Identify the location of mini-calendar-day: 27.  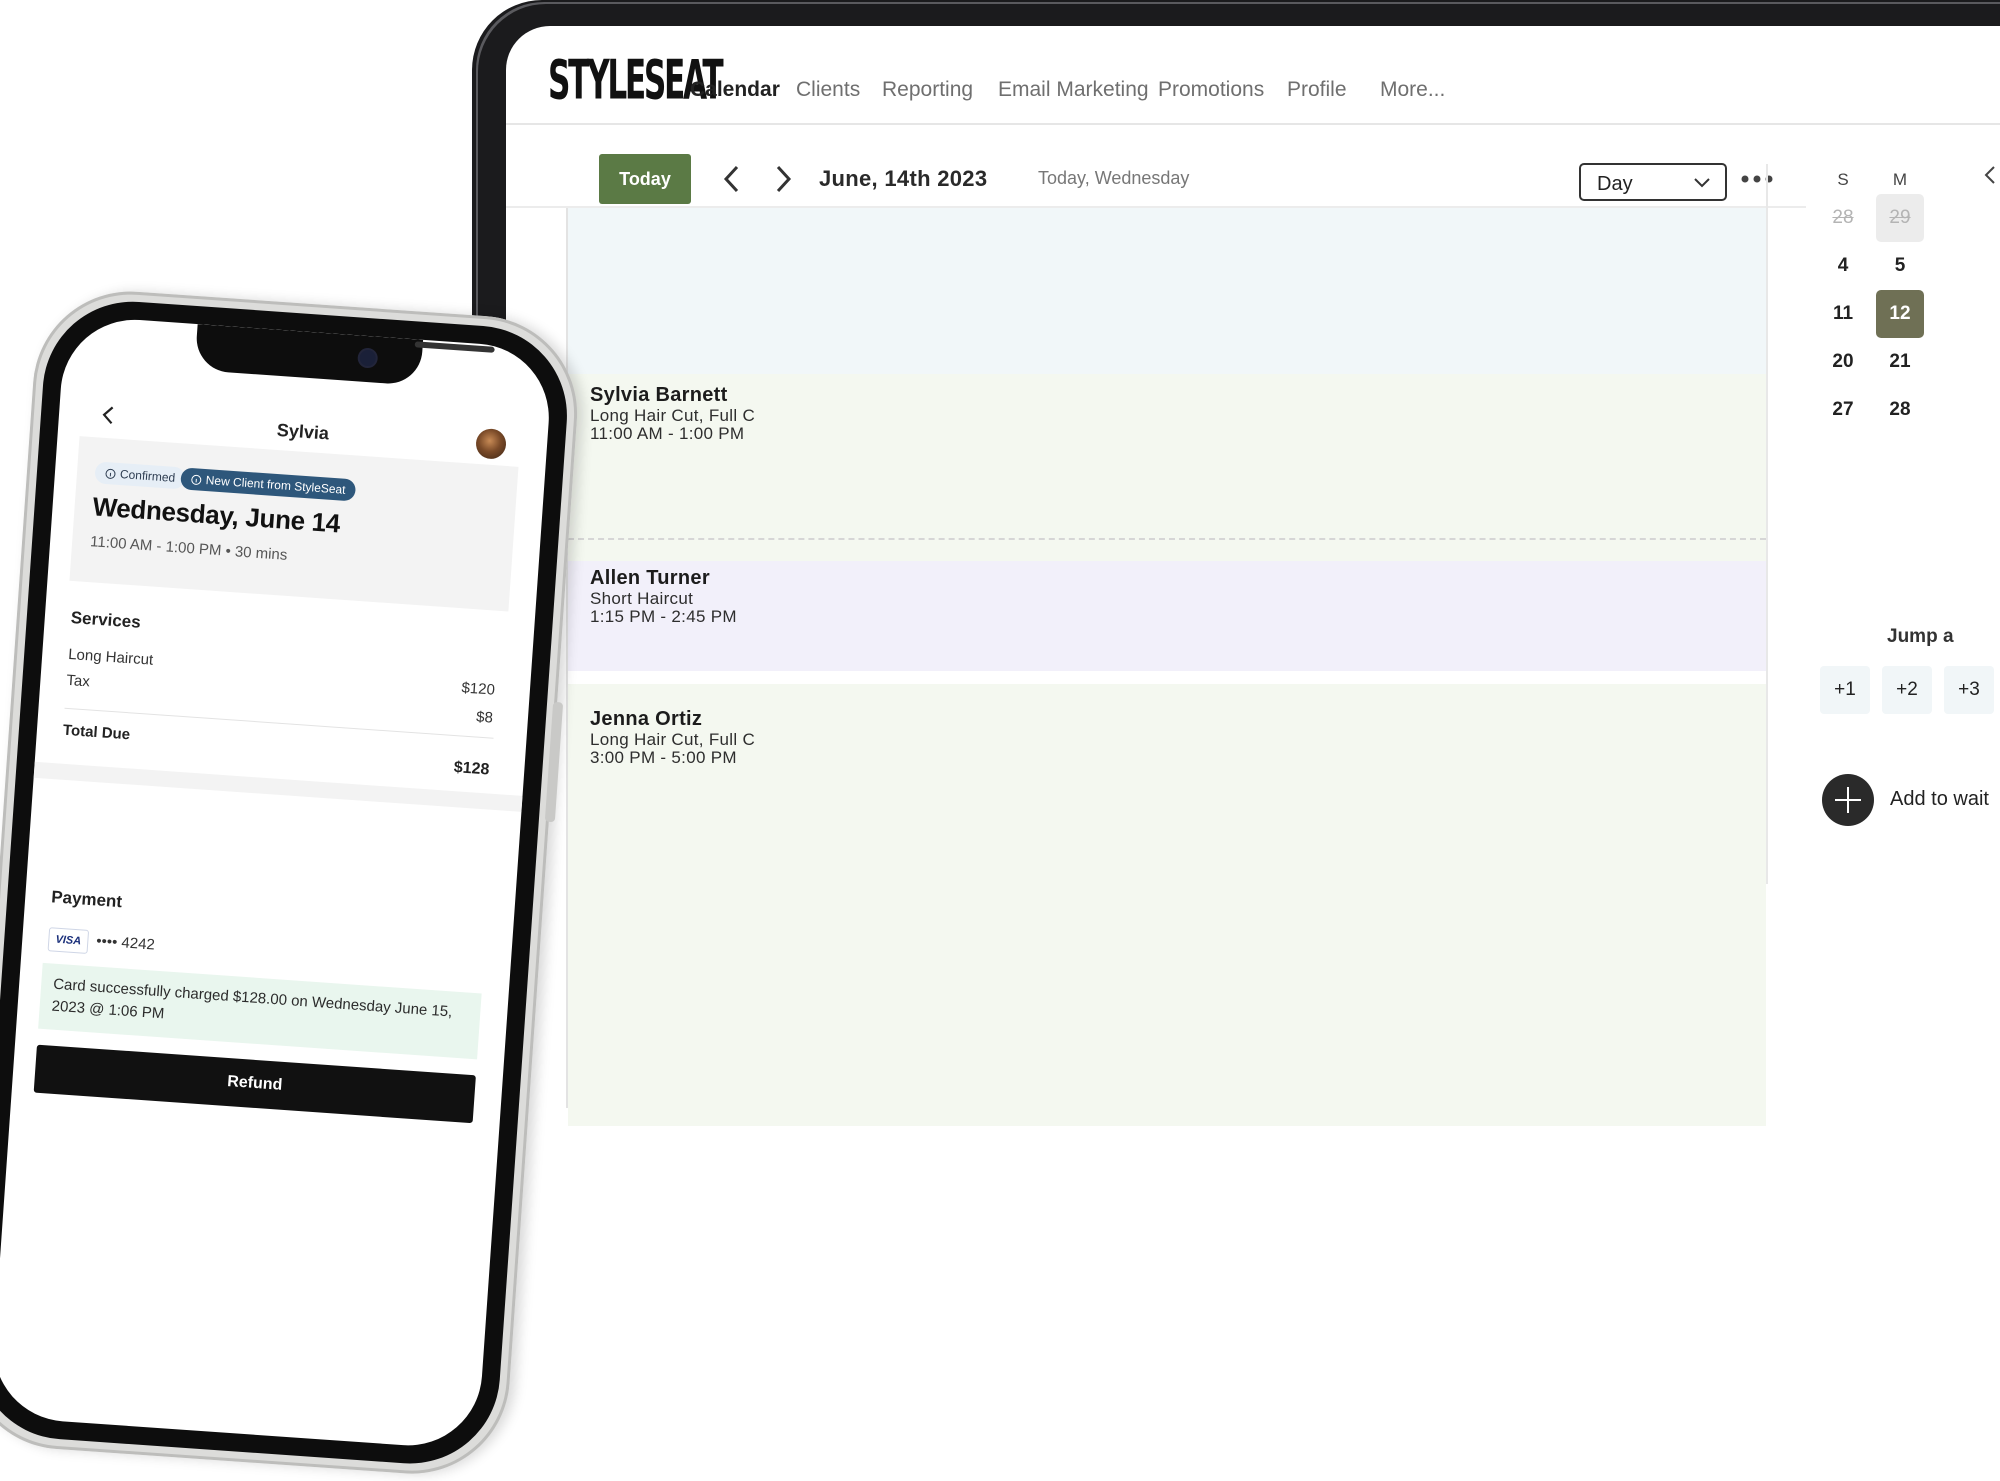
(1843, 410).